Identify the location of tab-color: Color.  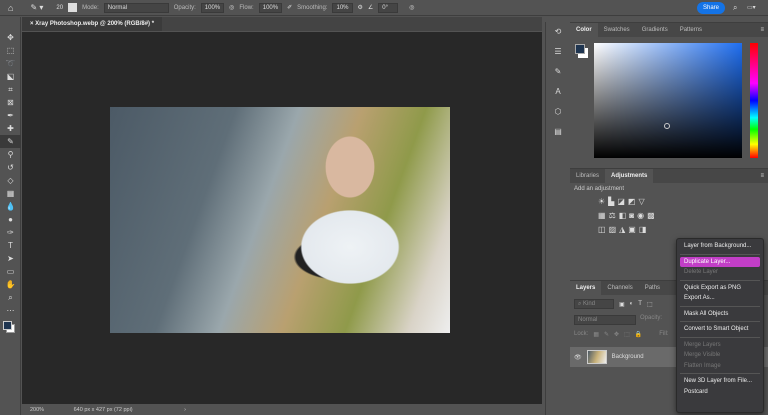
(584, 30).